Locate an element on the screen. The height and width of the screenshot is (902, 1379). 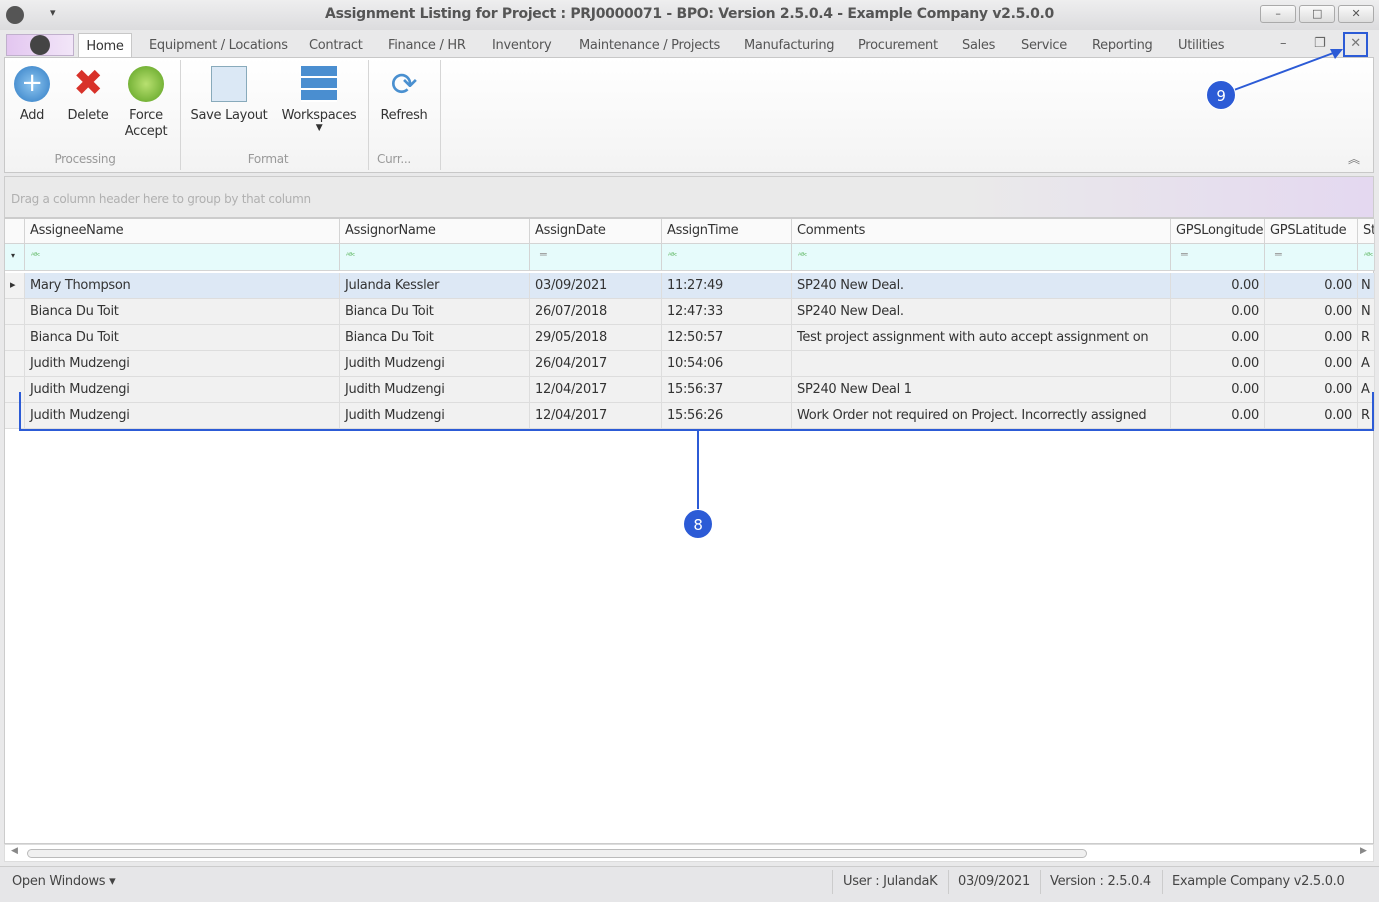
tab-equipment-locations: Equipment / Locations is located at coordinates (218, 45).